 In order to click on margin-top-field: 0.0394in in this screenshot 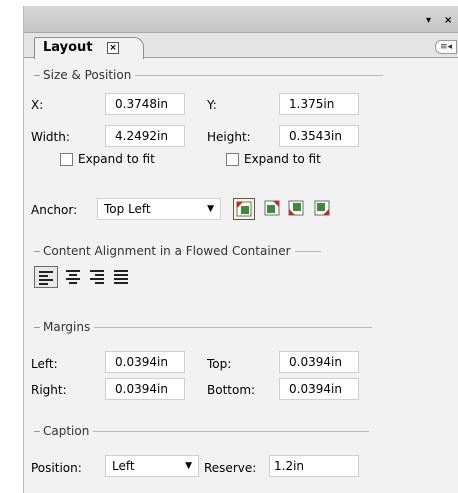, I will do `click(319, 362)`.